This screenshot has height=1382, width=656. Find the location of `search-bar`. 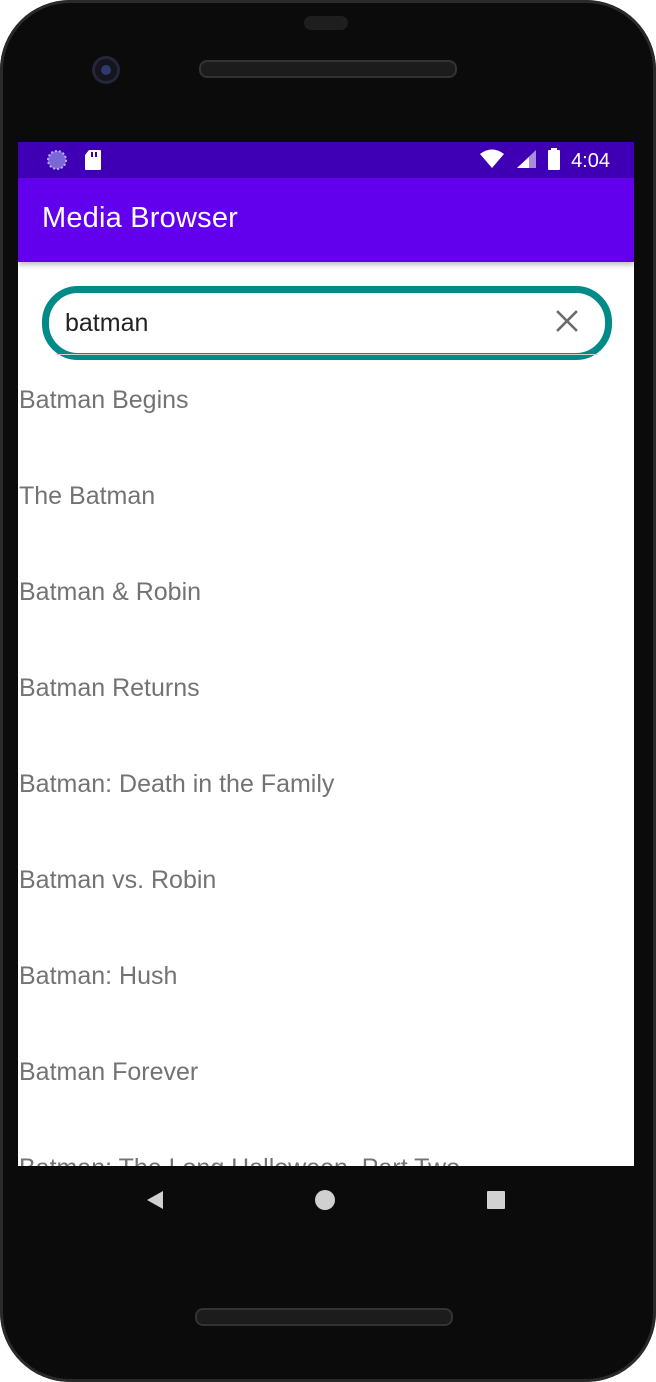

search-bar is located at coordinates (327, 323).